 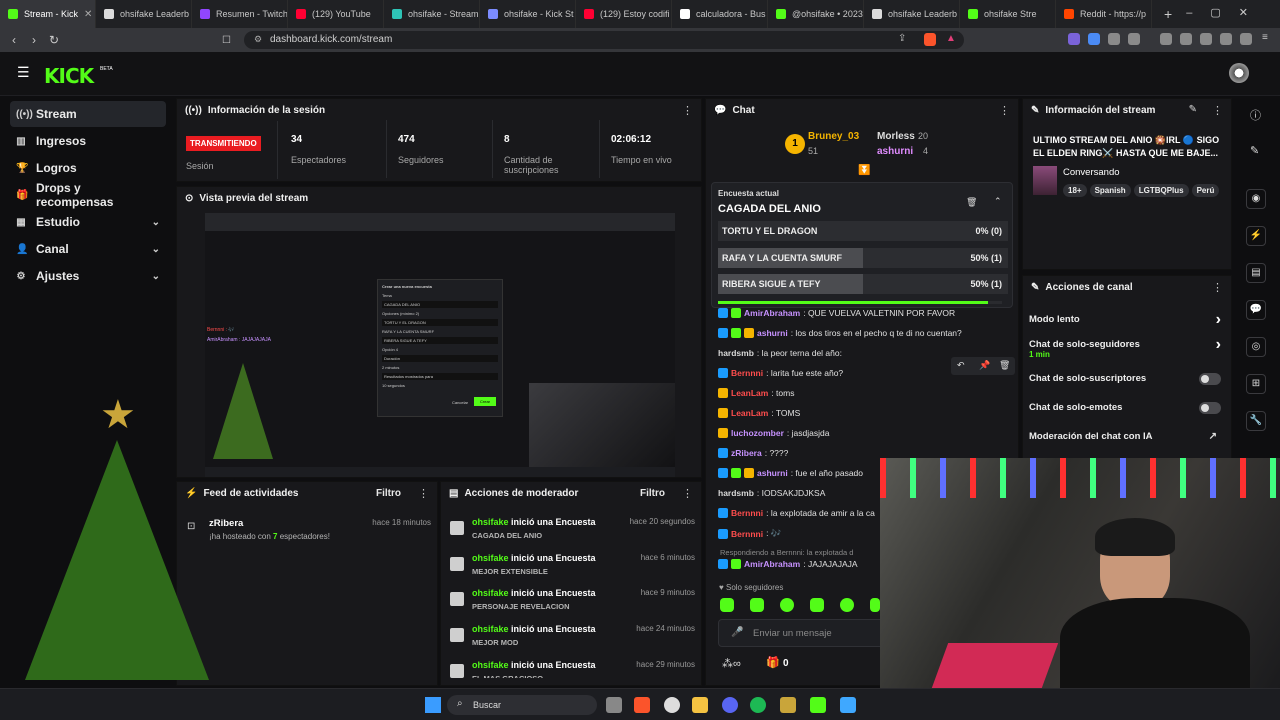 I want to click on close-tab-icon: ✕, so click(x=88, y=14).